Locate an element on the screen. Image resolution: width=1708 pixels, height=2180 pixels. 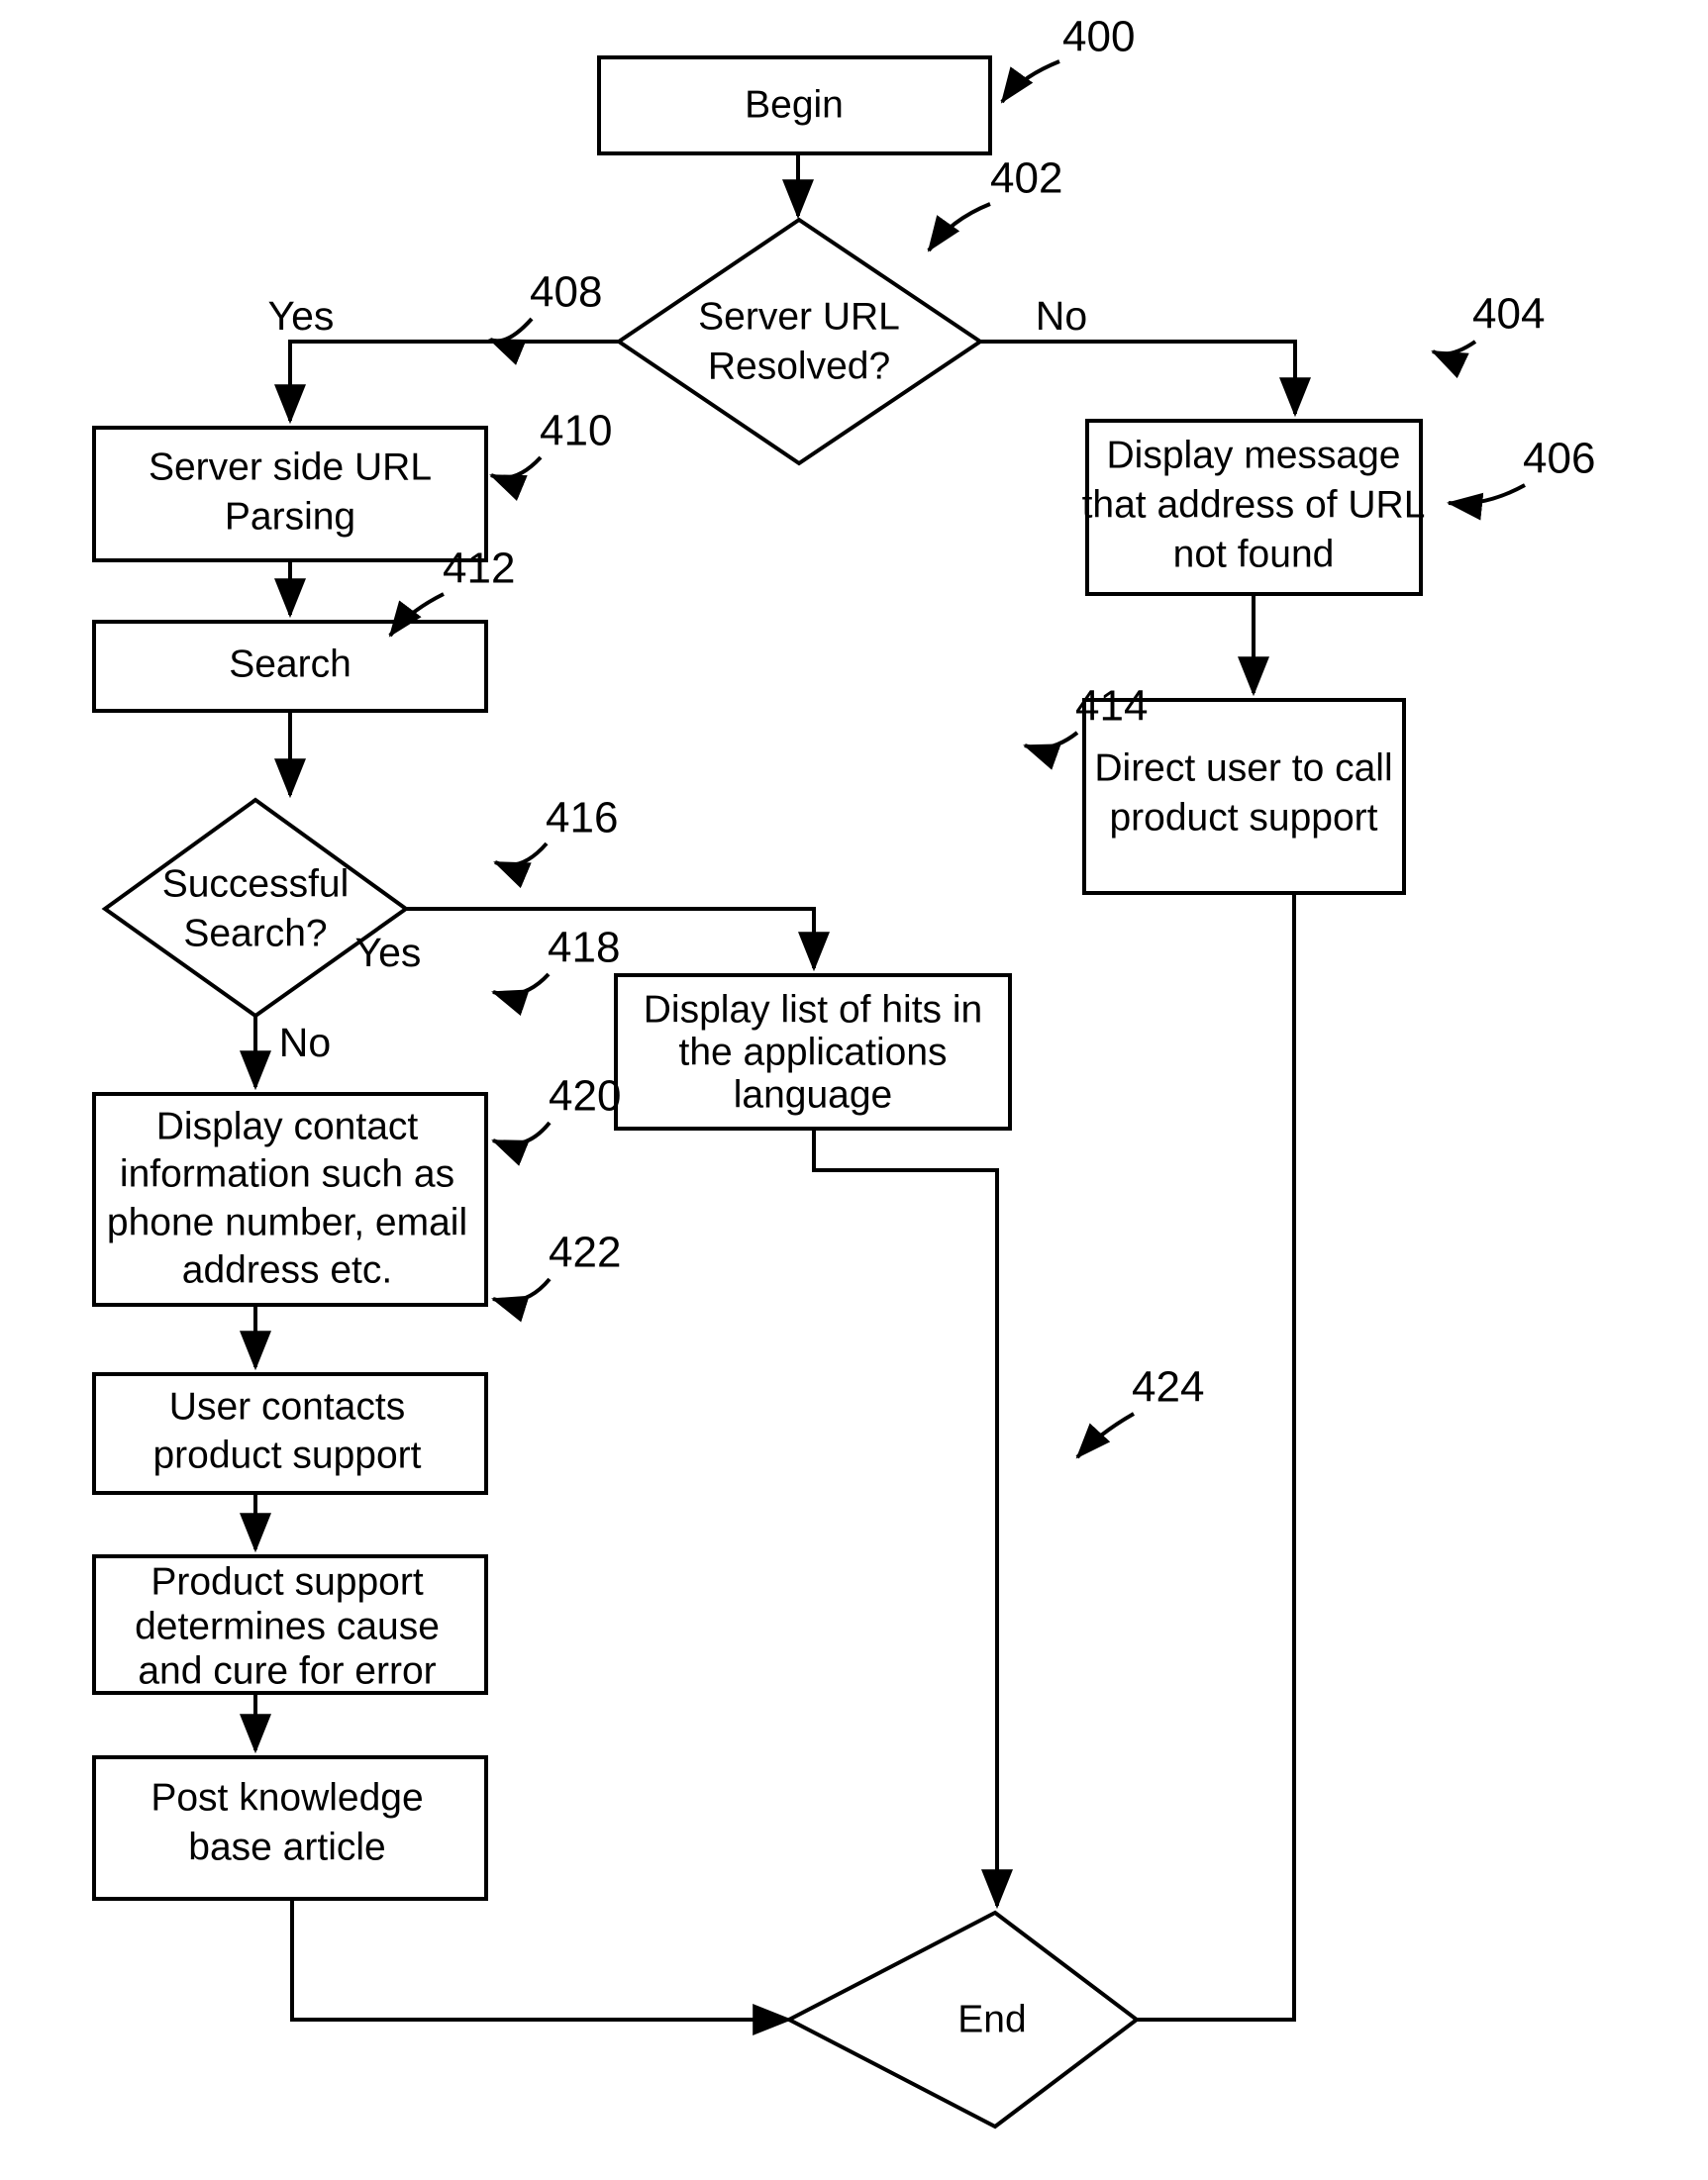
node-display-hits-line3: language is located at coordinates (813, 1094).